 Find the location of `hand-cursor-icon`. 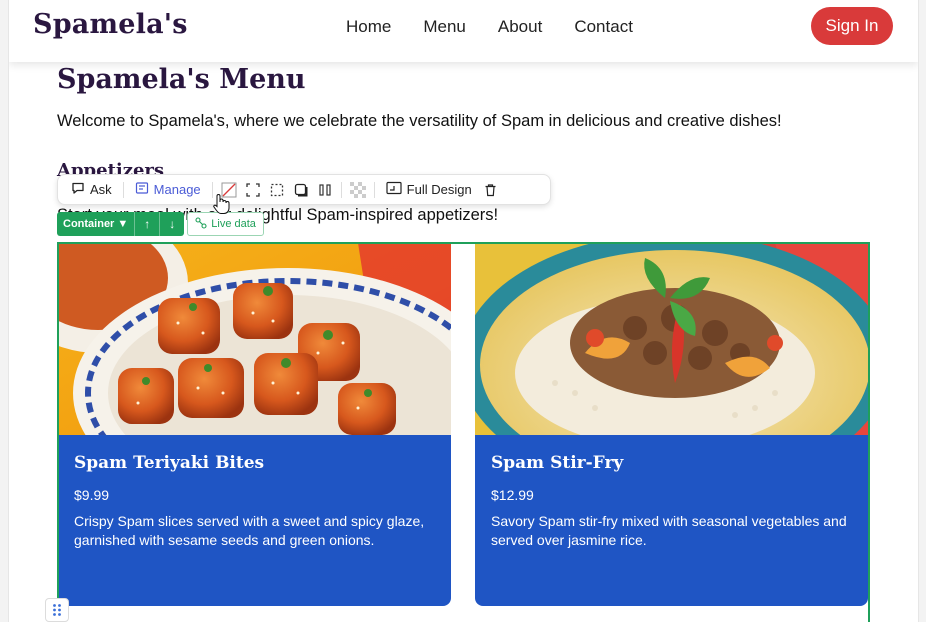

hand-cursor-icon is located at coordinates (221, 206).